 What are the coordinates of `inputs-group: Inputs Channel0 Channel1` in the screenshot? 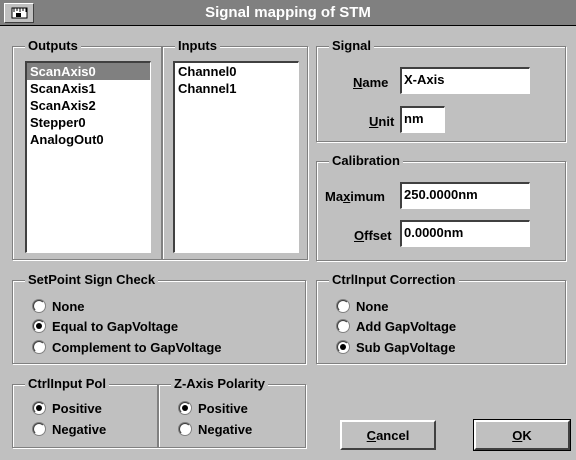 It's located at (235, 149).